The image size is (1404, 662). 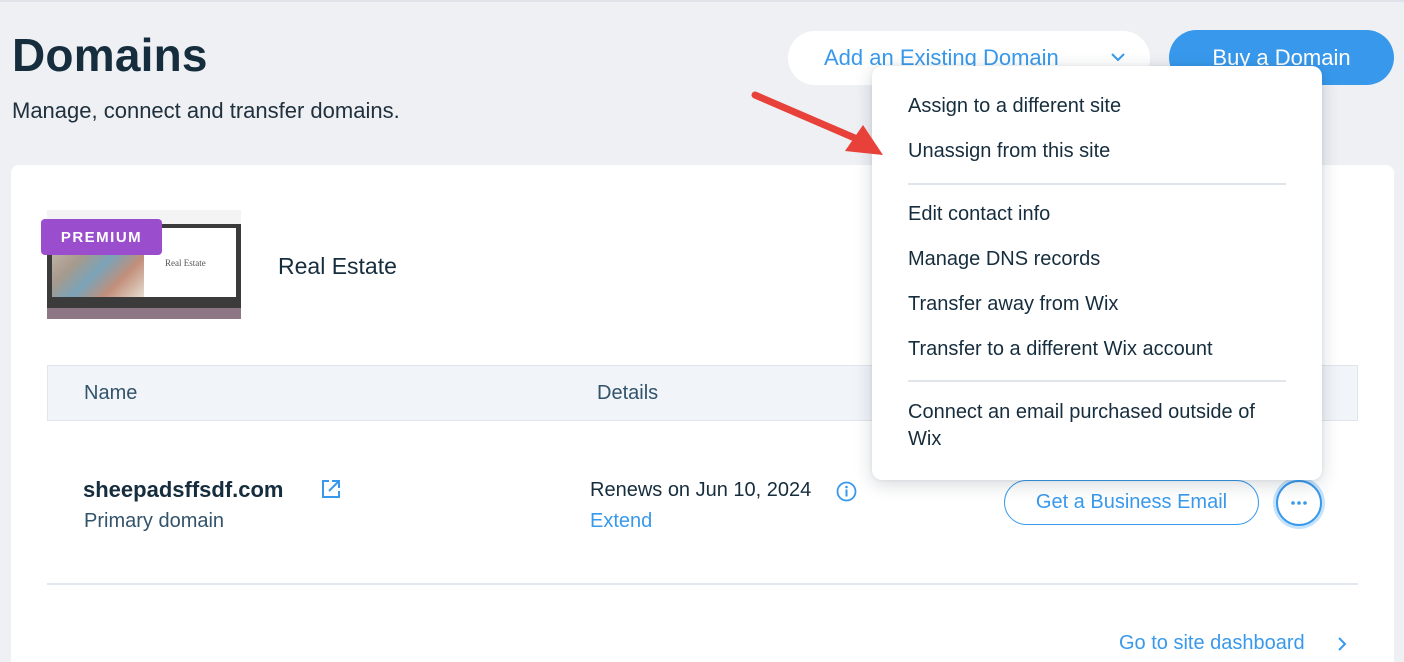 I want to click on more-actions-button, so click(x=1299, y=503).